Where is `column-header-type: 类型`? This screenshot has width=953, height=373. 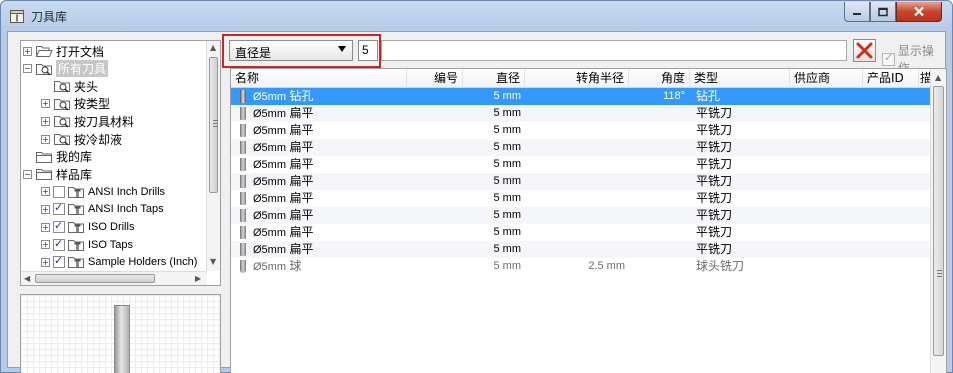 column-header-type: 类型 is located at coordinates (740, 78).